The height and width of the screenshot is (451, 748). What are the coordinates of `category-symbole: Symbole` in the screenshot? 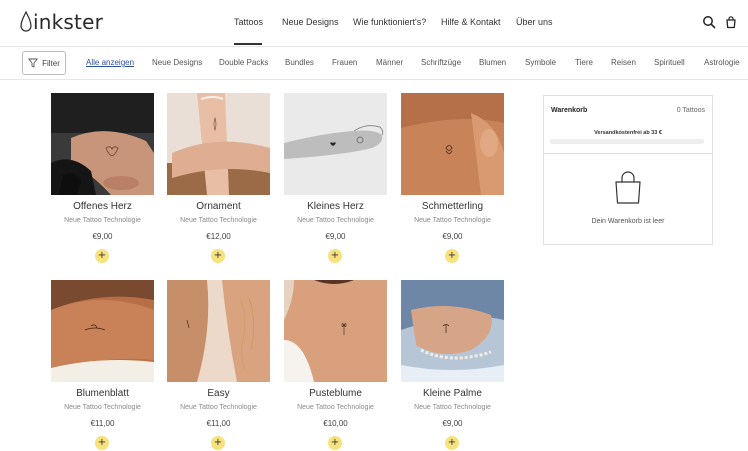 It's located at (540, 62).